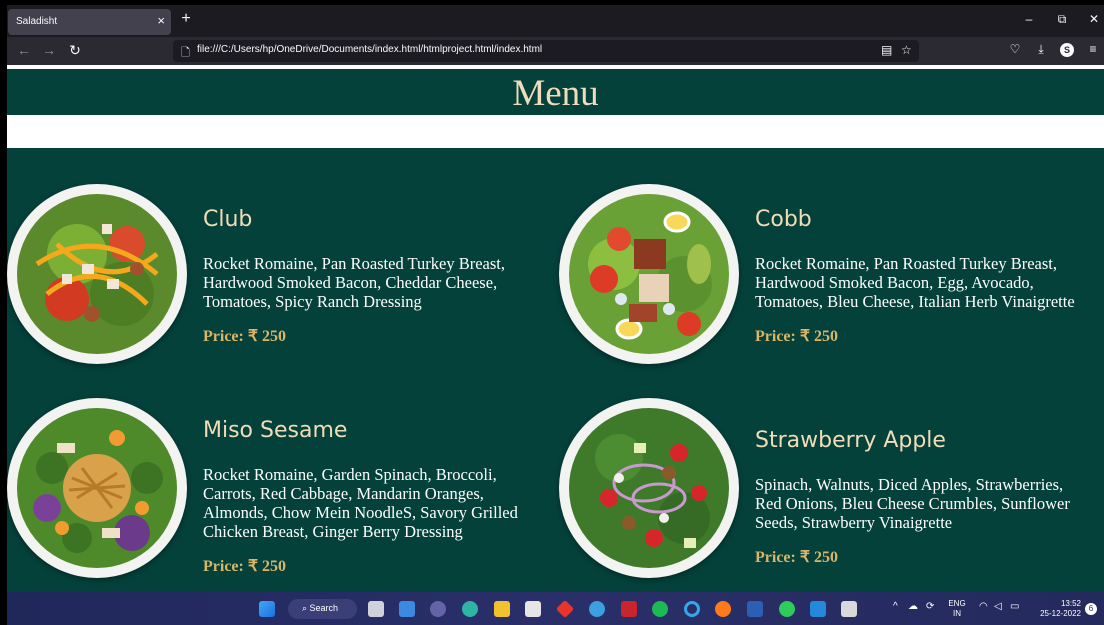 This screenshot has width=1104, height=625. Describe the element at coordinates (1041, 49) in the screenshot. I see `downloads-icon: ⤓` at that location.